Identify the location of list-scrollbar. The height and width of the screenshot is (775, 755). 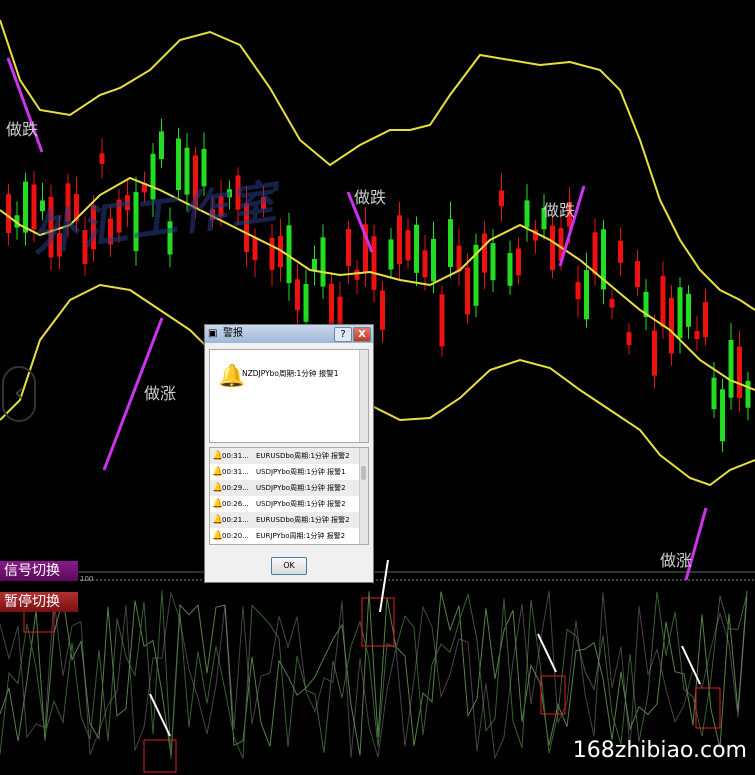
(363, 496).